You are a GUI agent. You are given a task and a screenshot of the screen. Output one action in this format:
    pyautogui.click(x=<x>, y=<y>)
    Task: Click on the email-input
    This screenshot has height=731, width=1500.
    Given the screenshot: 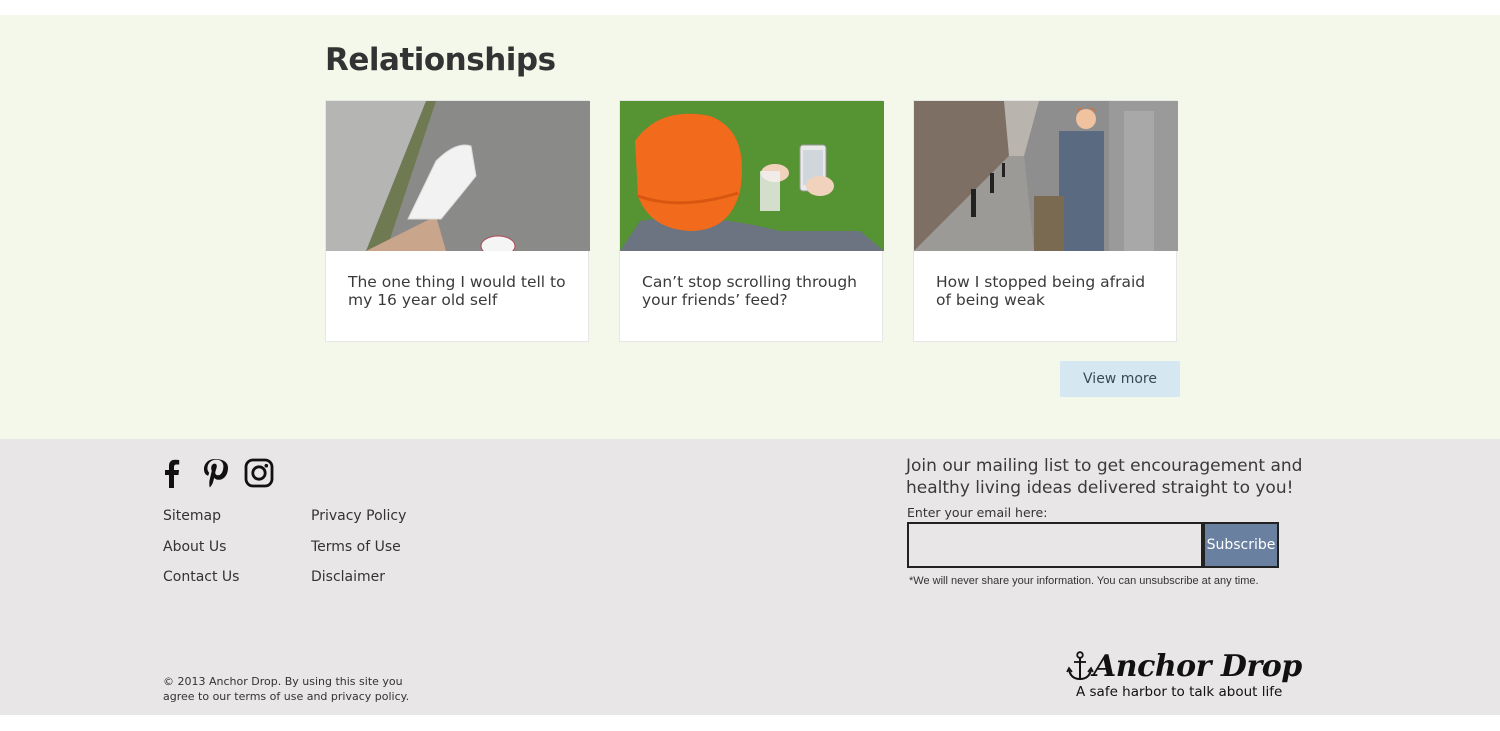 What is the action you would take?
    pyautogui.click(x=1055, y=545)
    